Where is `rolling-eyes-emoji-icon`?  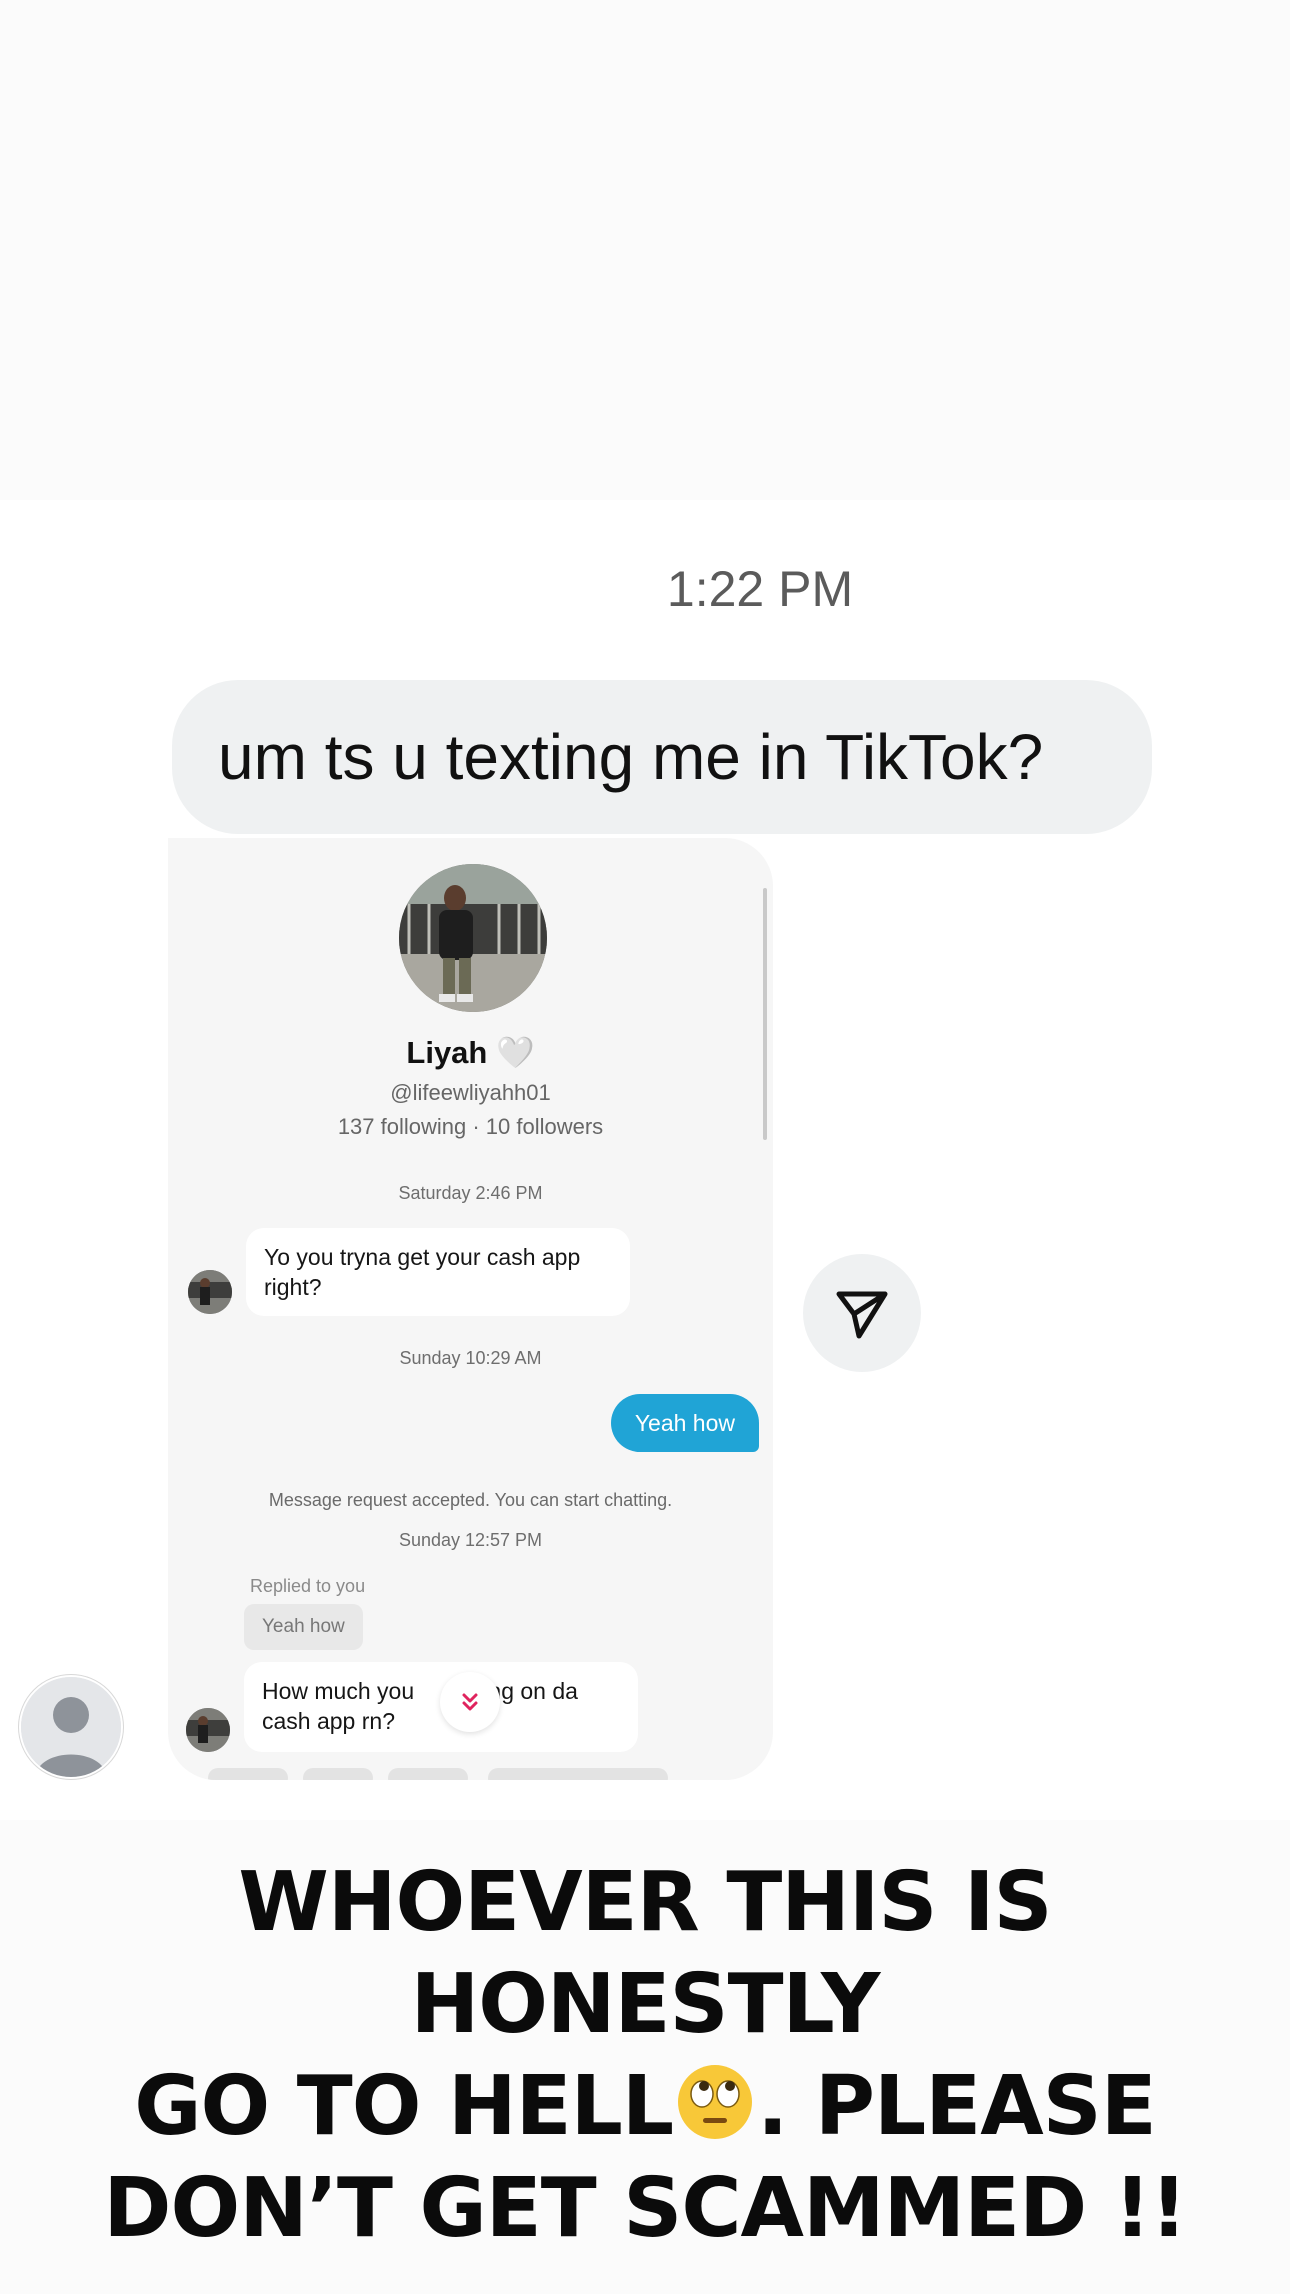
rolling-eyes-emoji-icon is located at coordinates (715, 2102).